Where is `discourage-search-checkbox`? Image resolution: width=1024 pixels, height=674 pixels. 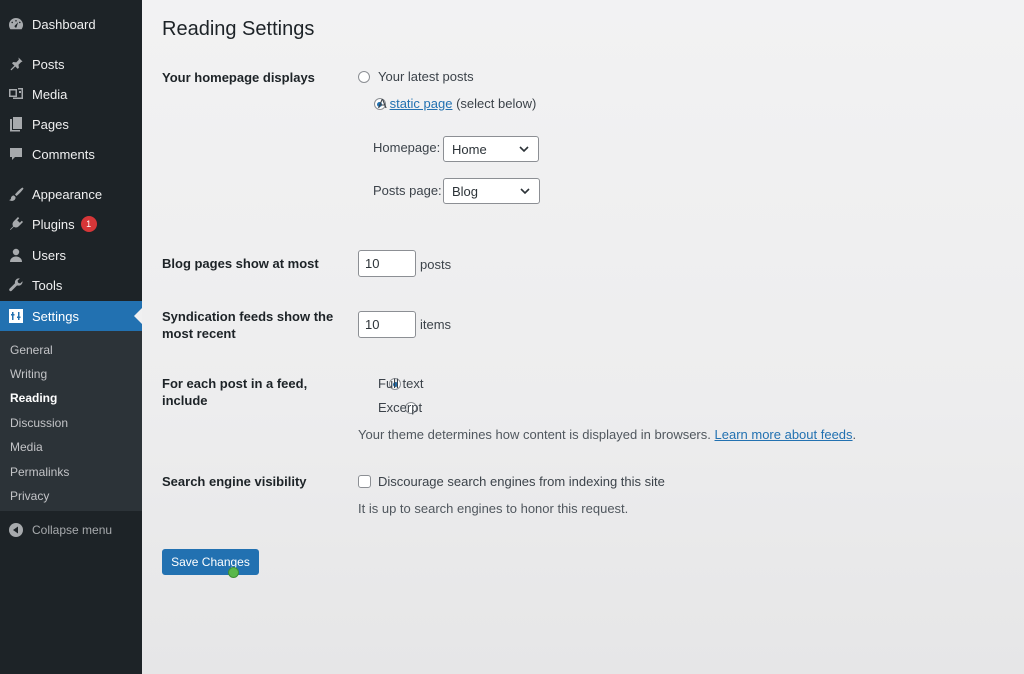
discourage-search-checkbox is located at coordinates (364, 481).